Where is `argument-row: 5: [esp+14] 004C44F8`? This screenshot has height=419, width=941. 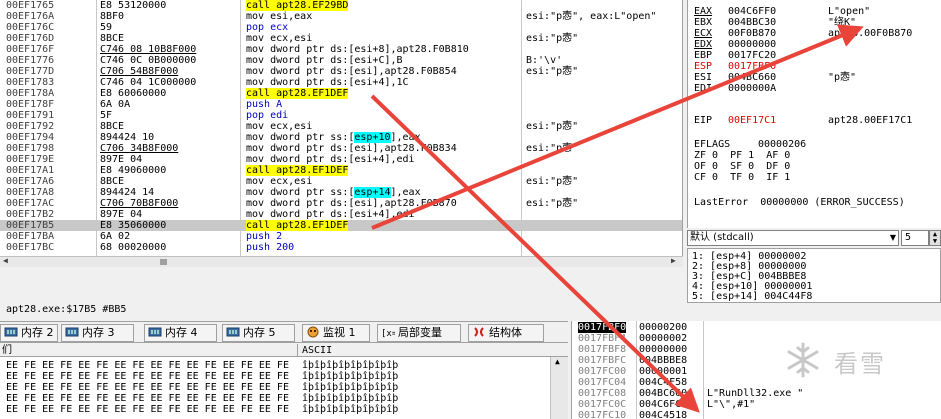 argument-row: 5: [esp+14] 004C44F8 is located at coordinates (752, 296).